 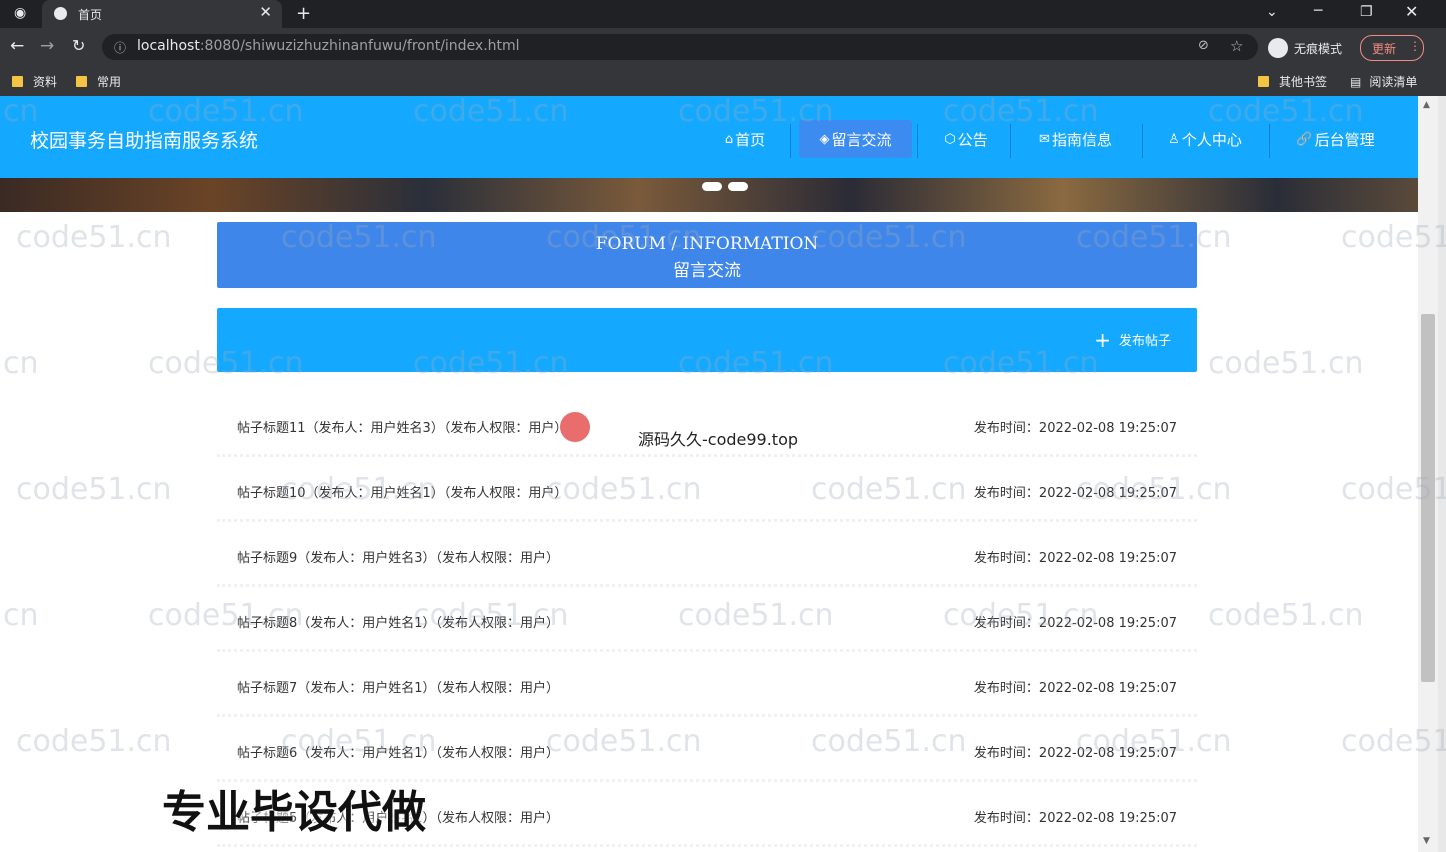 I want to click on nav-item: 🔗 后台管理, so click(x=1335, y=139).